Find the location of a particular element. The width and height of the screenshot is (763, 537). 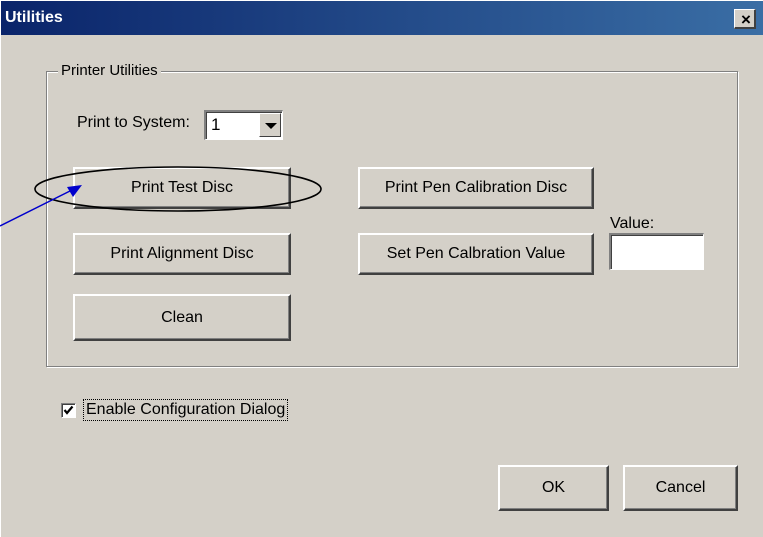

checkmark-icon is located at coordinates (68, 410).